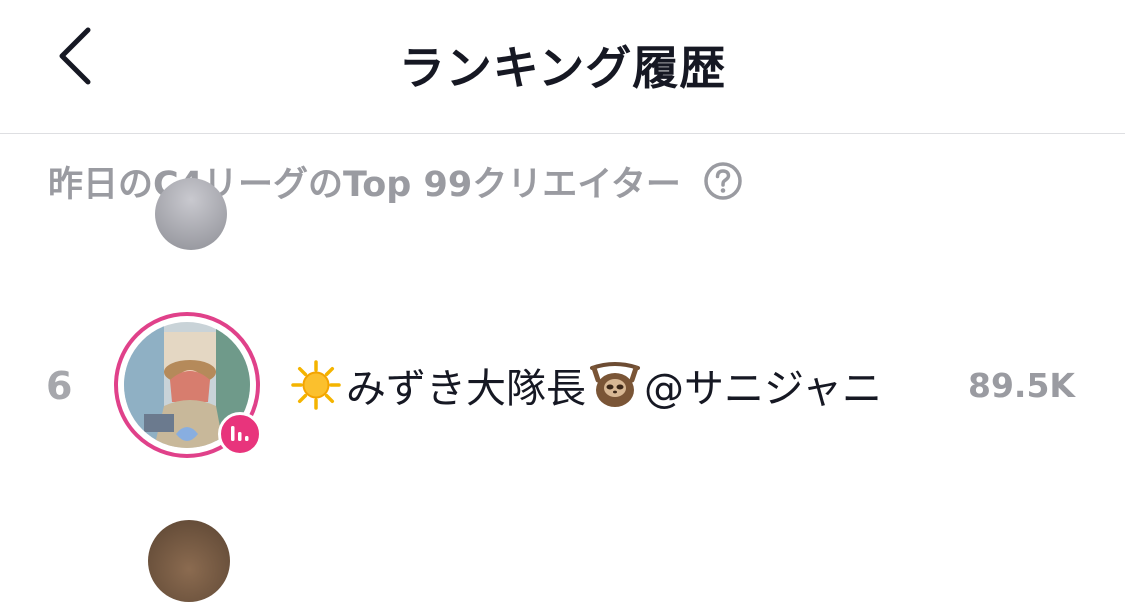 The width and height of the screenshot is (1125, 602). Describe the element at coordinates (466, 389) in the screenshot. I see `creator-name-main: みずき大隊長` at that location.